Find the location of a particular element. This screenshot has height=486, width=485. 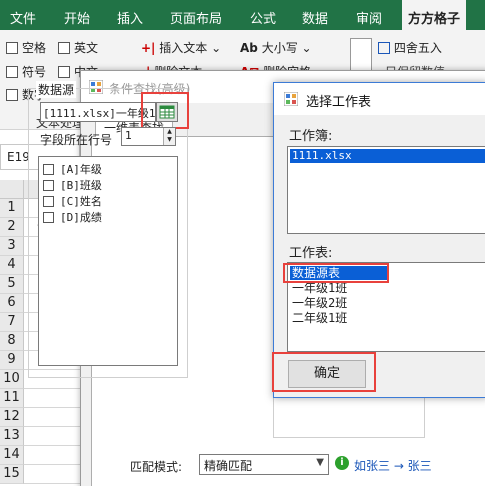

grid-icon is located at coordinates (384, 48).